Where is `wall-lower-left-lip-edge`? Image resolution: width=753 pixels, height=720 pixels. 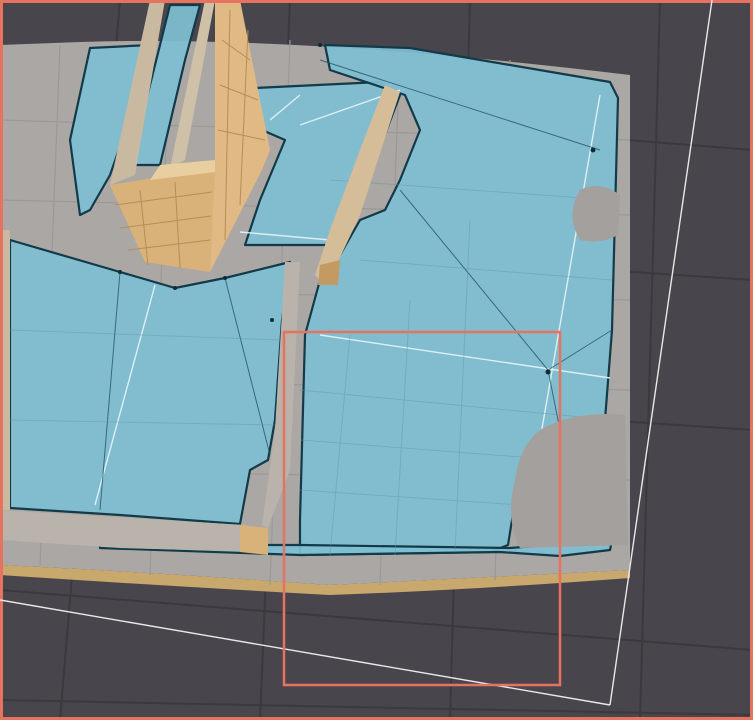 wall-lower-left-lip-edge is located at coordinates (254, 540).